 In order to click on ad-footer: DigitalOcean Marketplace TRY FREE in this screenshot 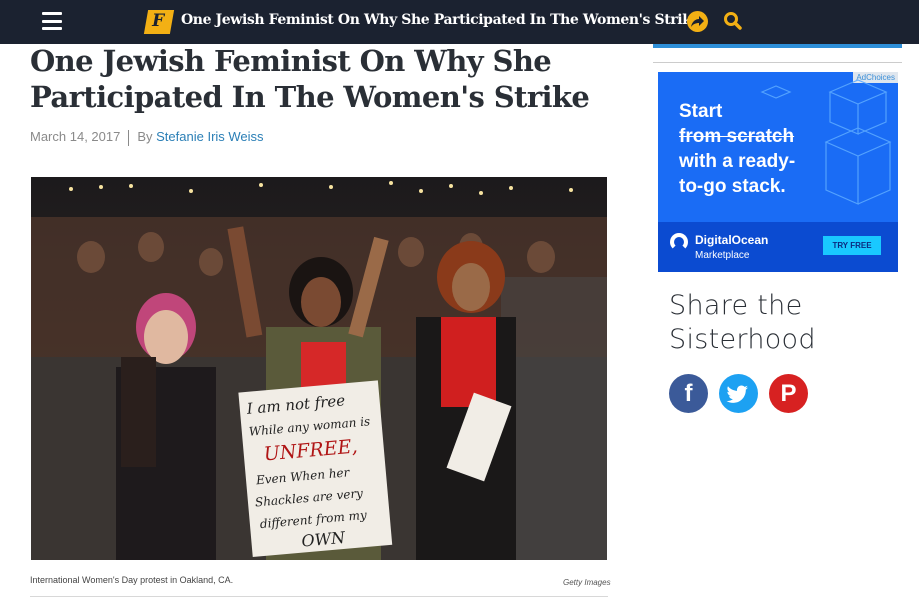, I will do `click(778, 247)`.